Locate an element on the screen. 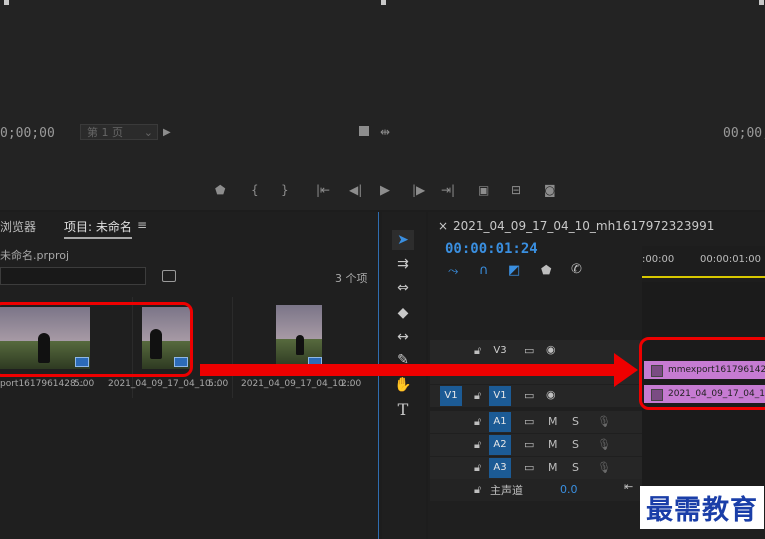 The height and width of the screenshot is (539, 765). play-small-icon: ▶ is located at coordinates (167, 132).